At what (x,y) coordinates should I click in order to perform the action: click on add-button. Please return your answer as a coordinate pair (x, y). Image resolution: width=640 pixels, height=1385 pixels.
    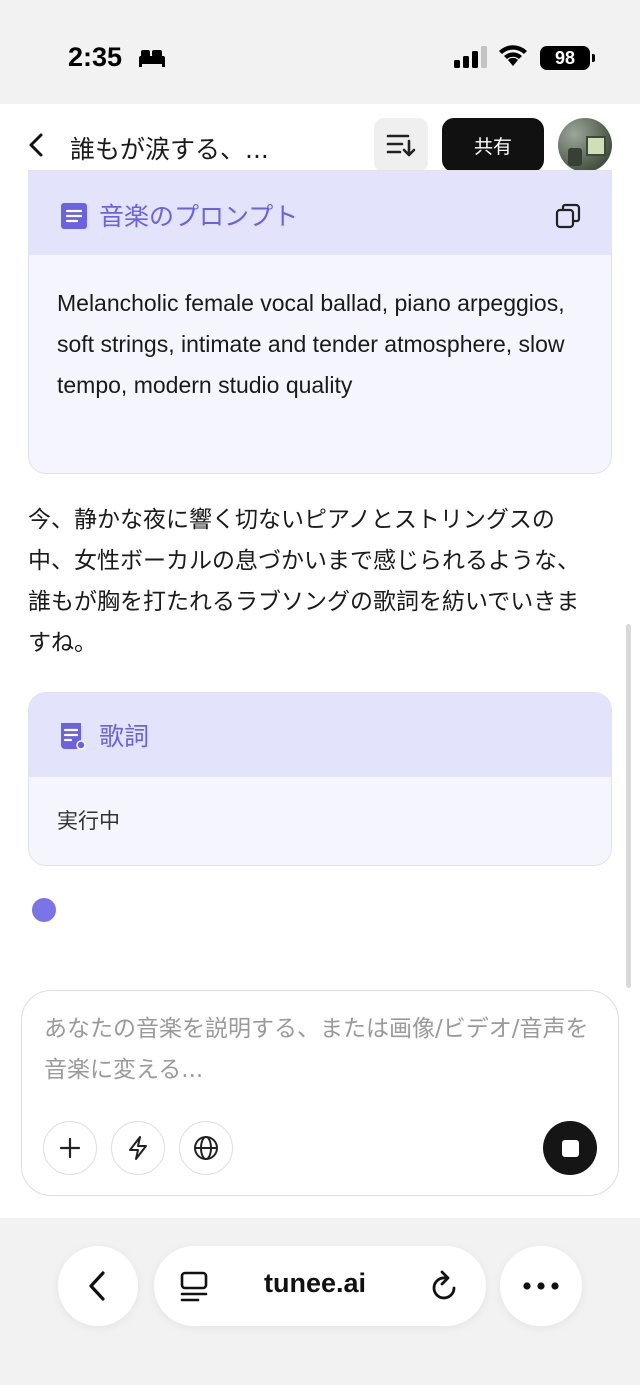
    Looking at the image, I should click on (70, 1148).